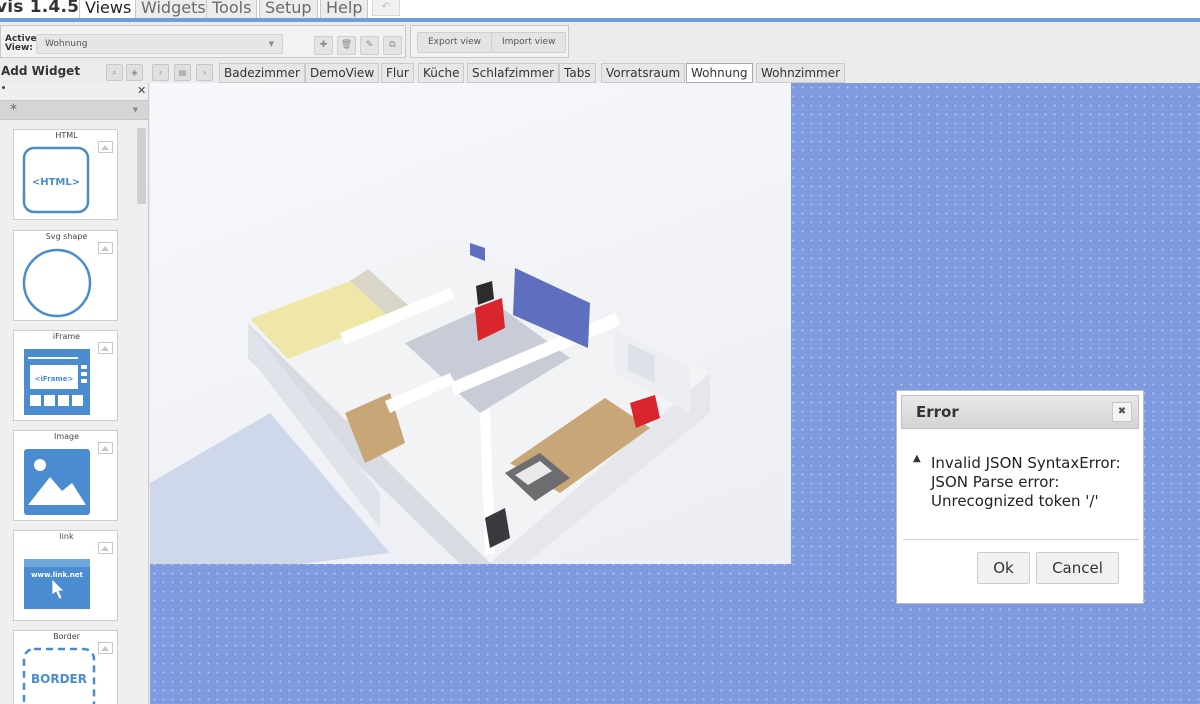  What do you see at coordinates (66, 336) in the screenshot?
I see `widget-label: iFrame` at bounding box center [66, 336].